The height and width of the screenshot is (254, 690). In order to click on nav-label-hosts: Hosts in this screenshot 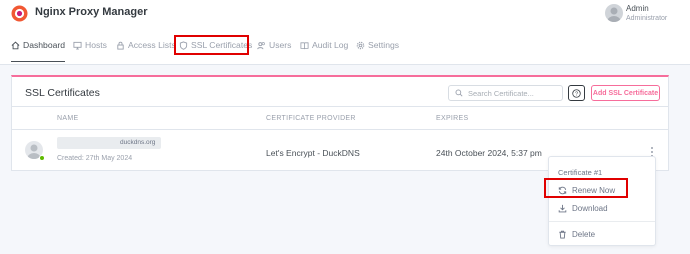, I will do `click(96, 45)`.